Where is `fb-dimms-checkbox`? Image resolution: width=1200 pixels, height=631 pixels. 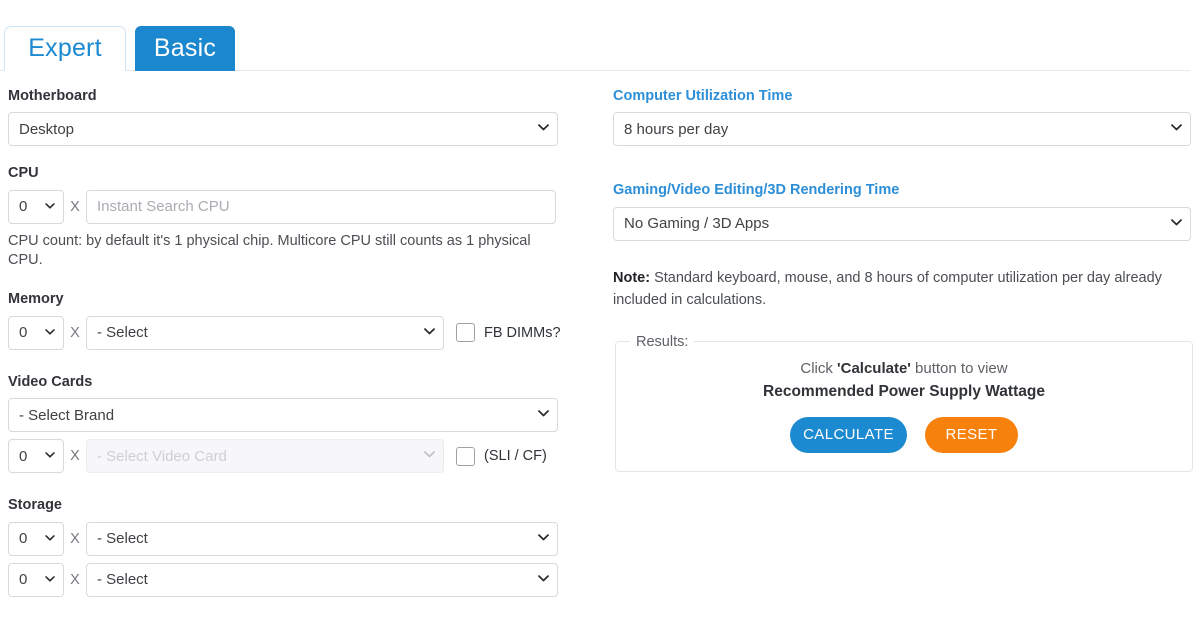
fb-dimms-checkbox is located at coordinates (465, 333).